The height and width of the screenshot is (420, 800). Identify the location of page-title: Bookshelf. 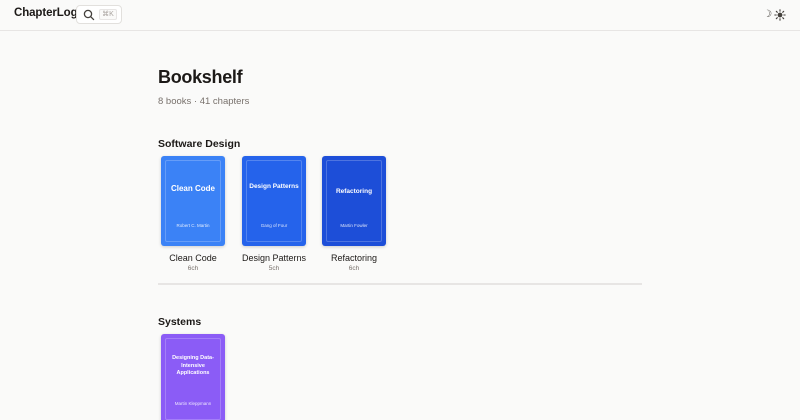
(200, 77).